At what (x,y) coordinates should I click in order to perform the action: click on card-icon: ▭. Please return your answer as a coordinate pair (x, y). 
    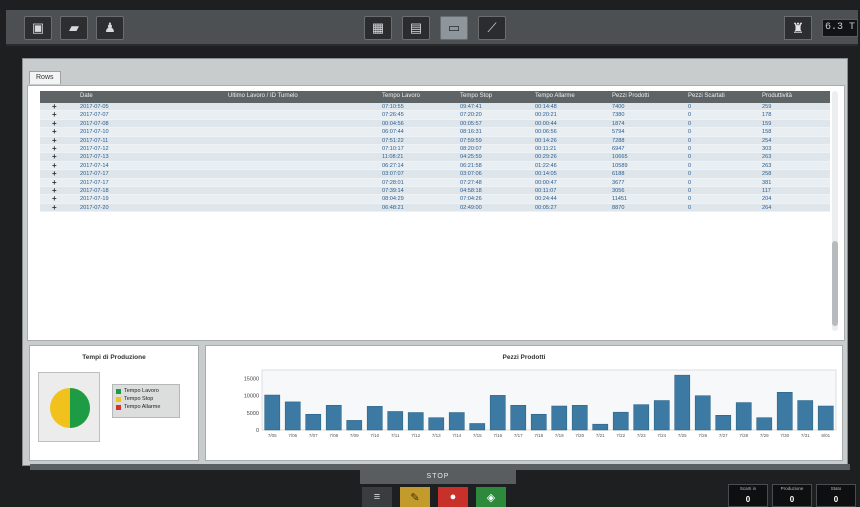
    Looking at the image, I should click on (454, 28).